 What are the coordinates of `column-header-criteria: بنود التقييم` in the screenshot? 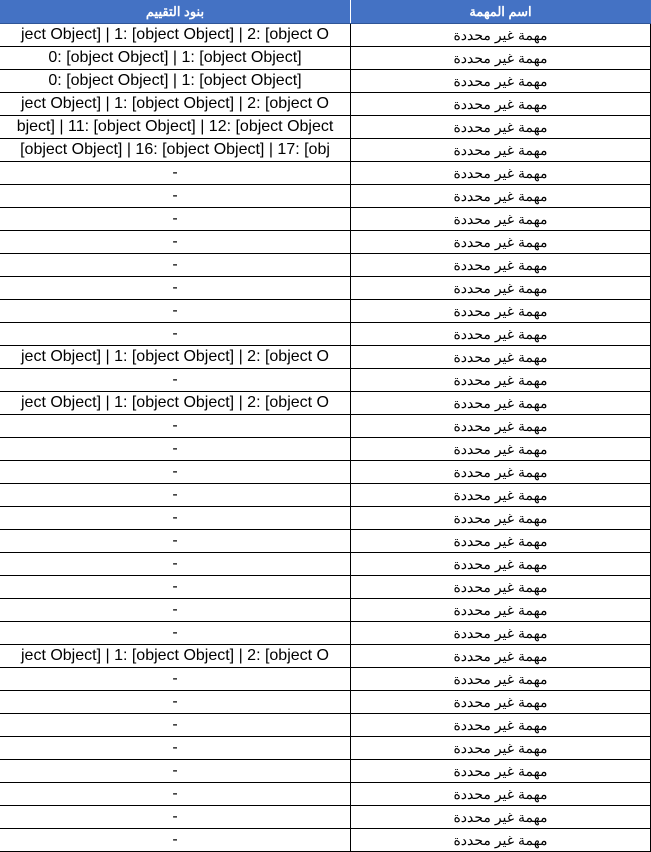 It's located at (175, 11).